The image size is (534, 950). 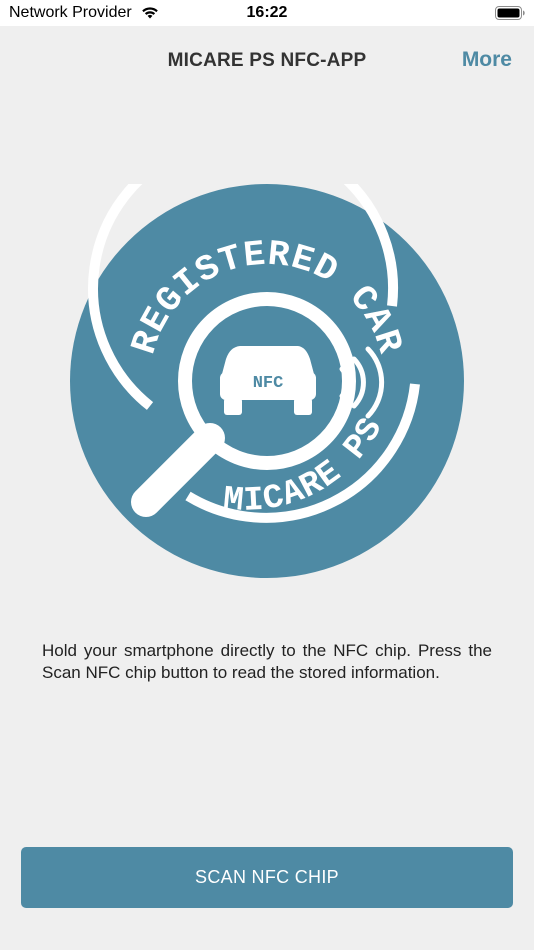 I want to click on page-title: MICARE PS NFC-APP, so click(x=267, y=60).